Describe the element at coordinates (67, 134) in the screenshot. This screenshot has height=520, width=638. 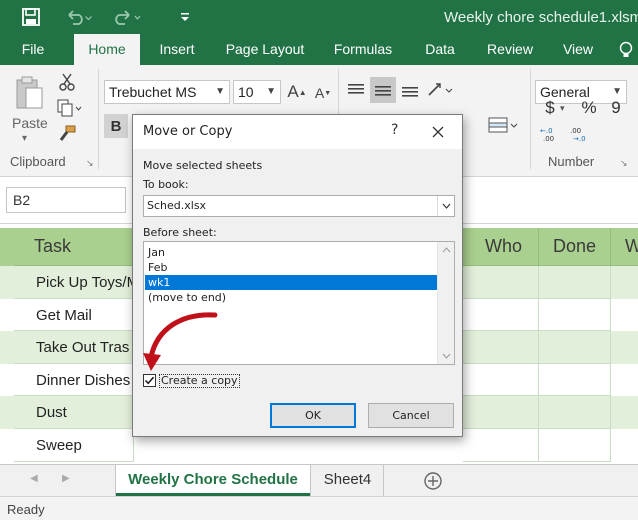
I see `format-painter-icon` at that location.